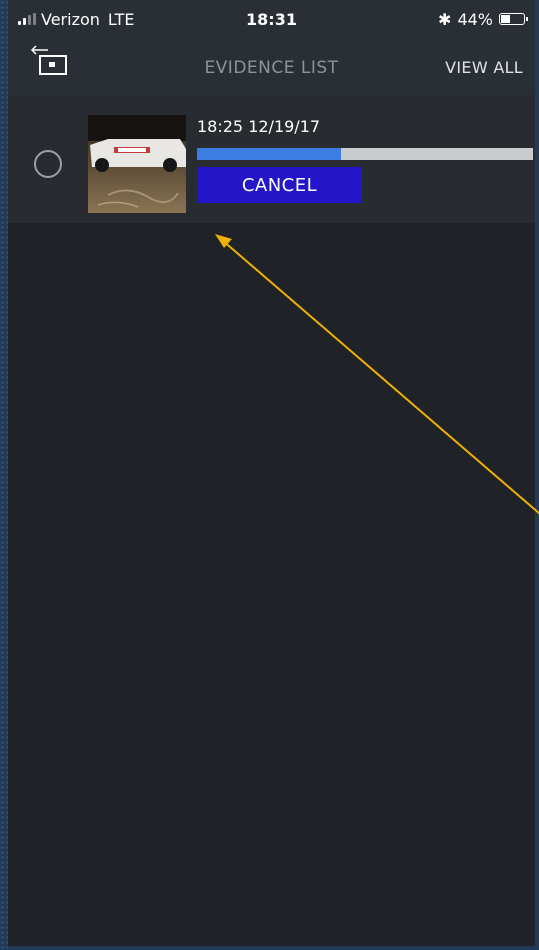 The height and width of the screenshot is (950, 539). What do you see at coordinates (279, 185) in the screenshot?
I see `cancel-upload-button: CANCEL` at bounding box center [279, 185].